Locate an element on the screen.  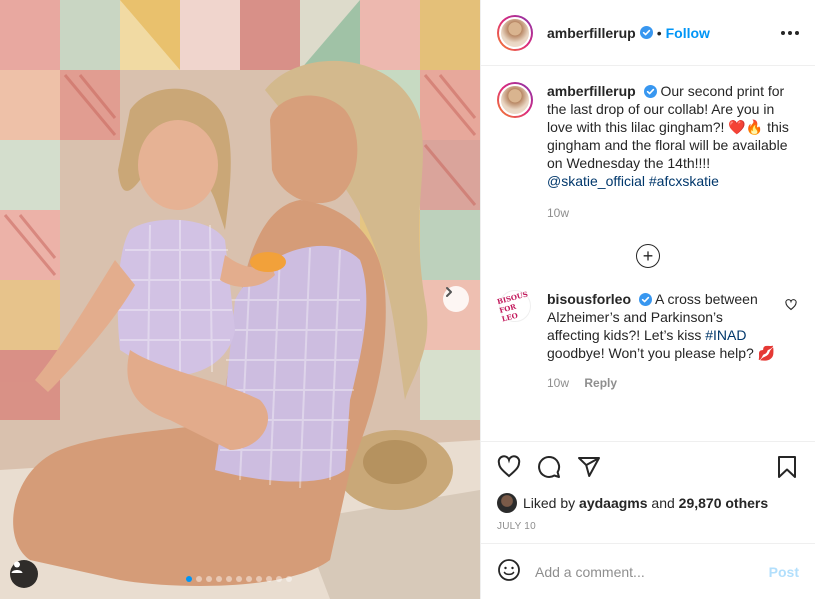
liker-avatar is located at coordinates (507, 503).